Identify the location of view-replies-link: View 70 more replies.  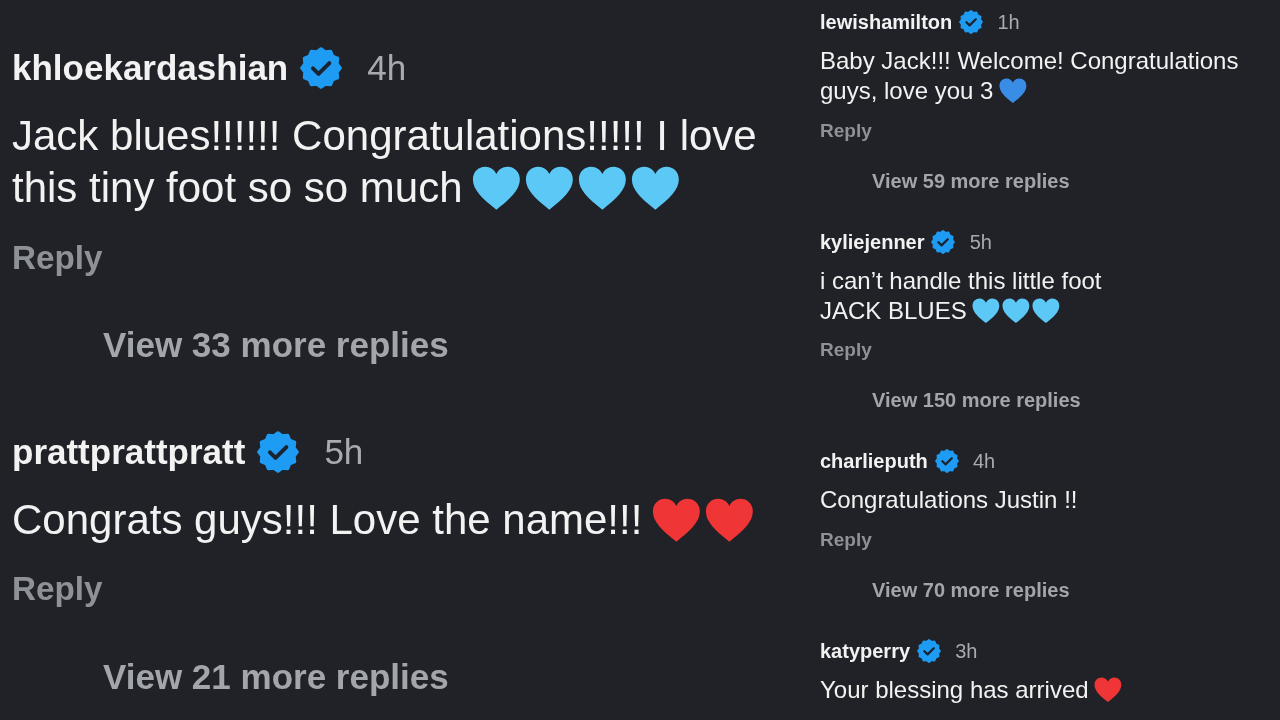
(971, 589).